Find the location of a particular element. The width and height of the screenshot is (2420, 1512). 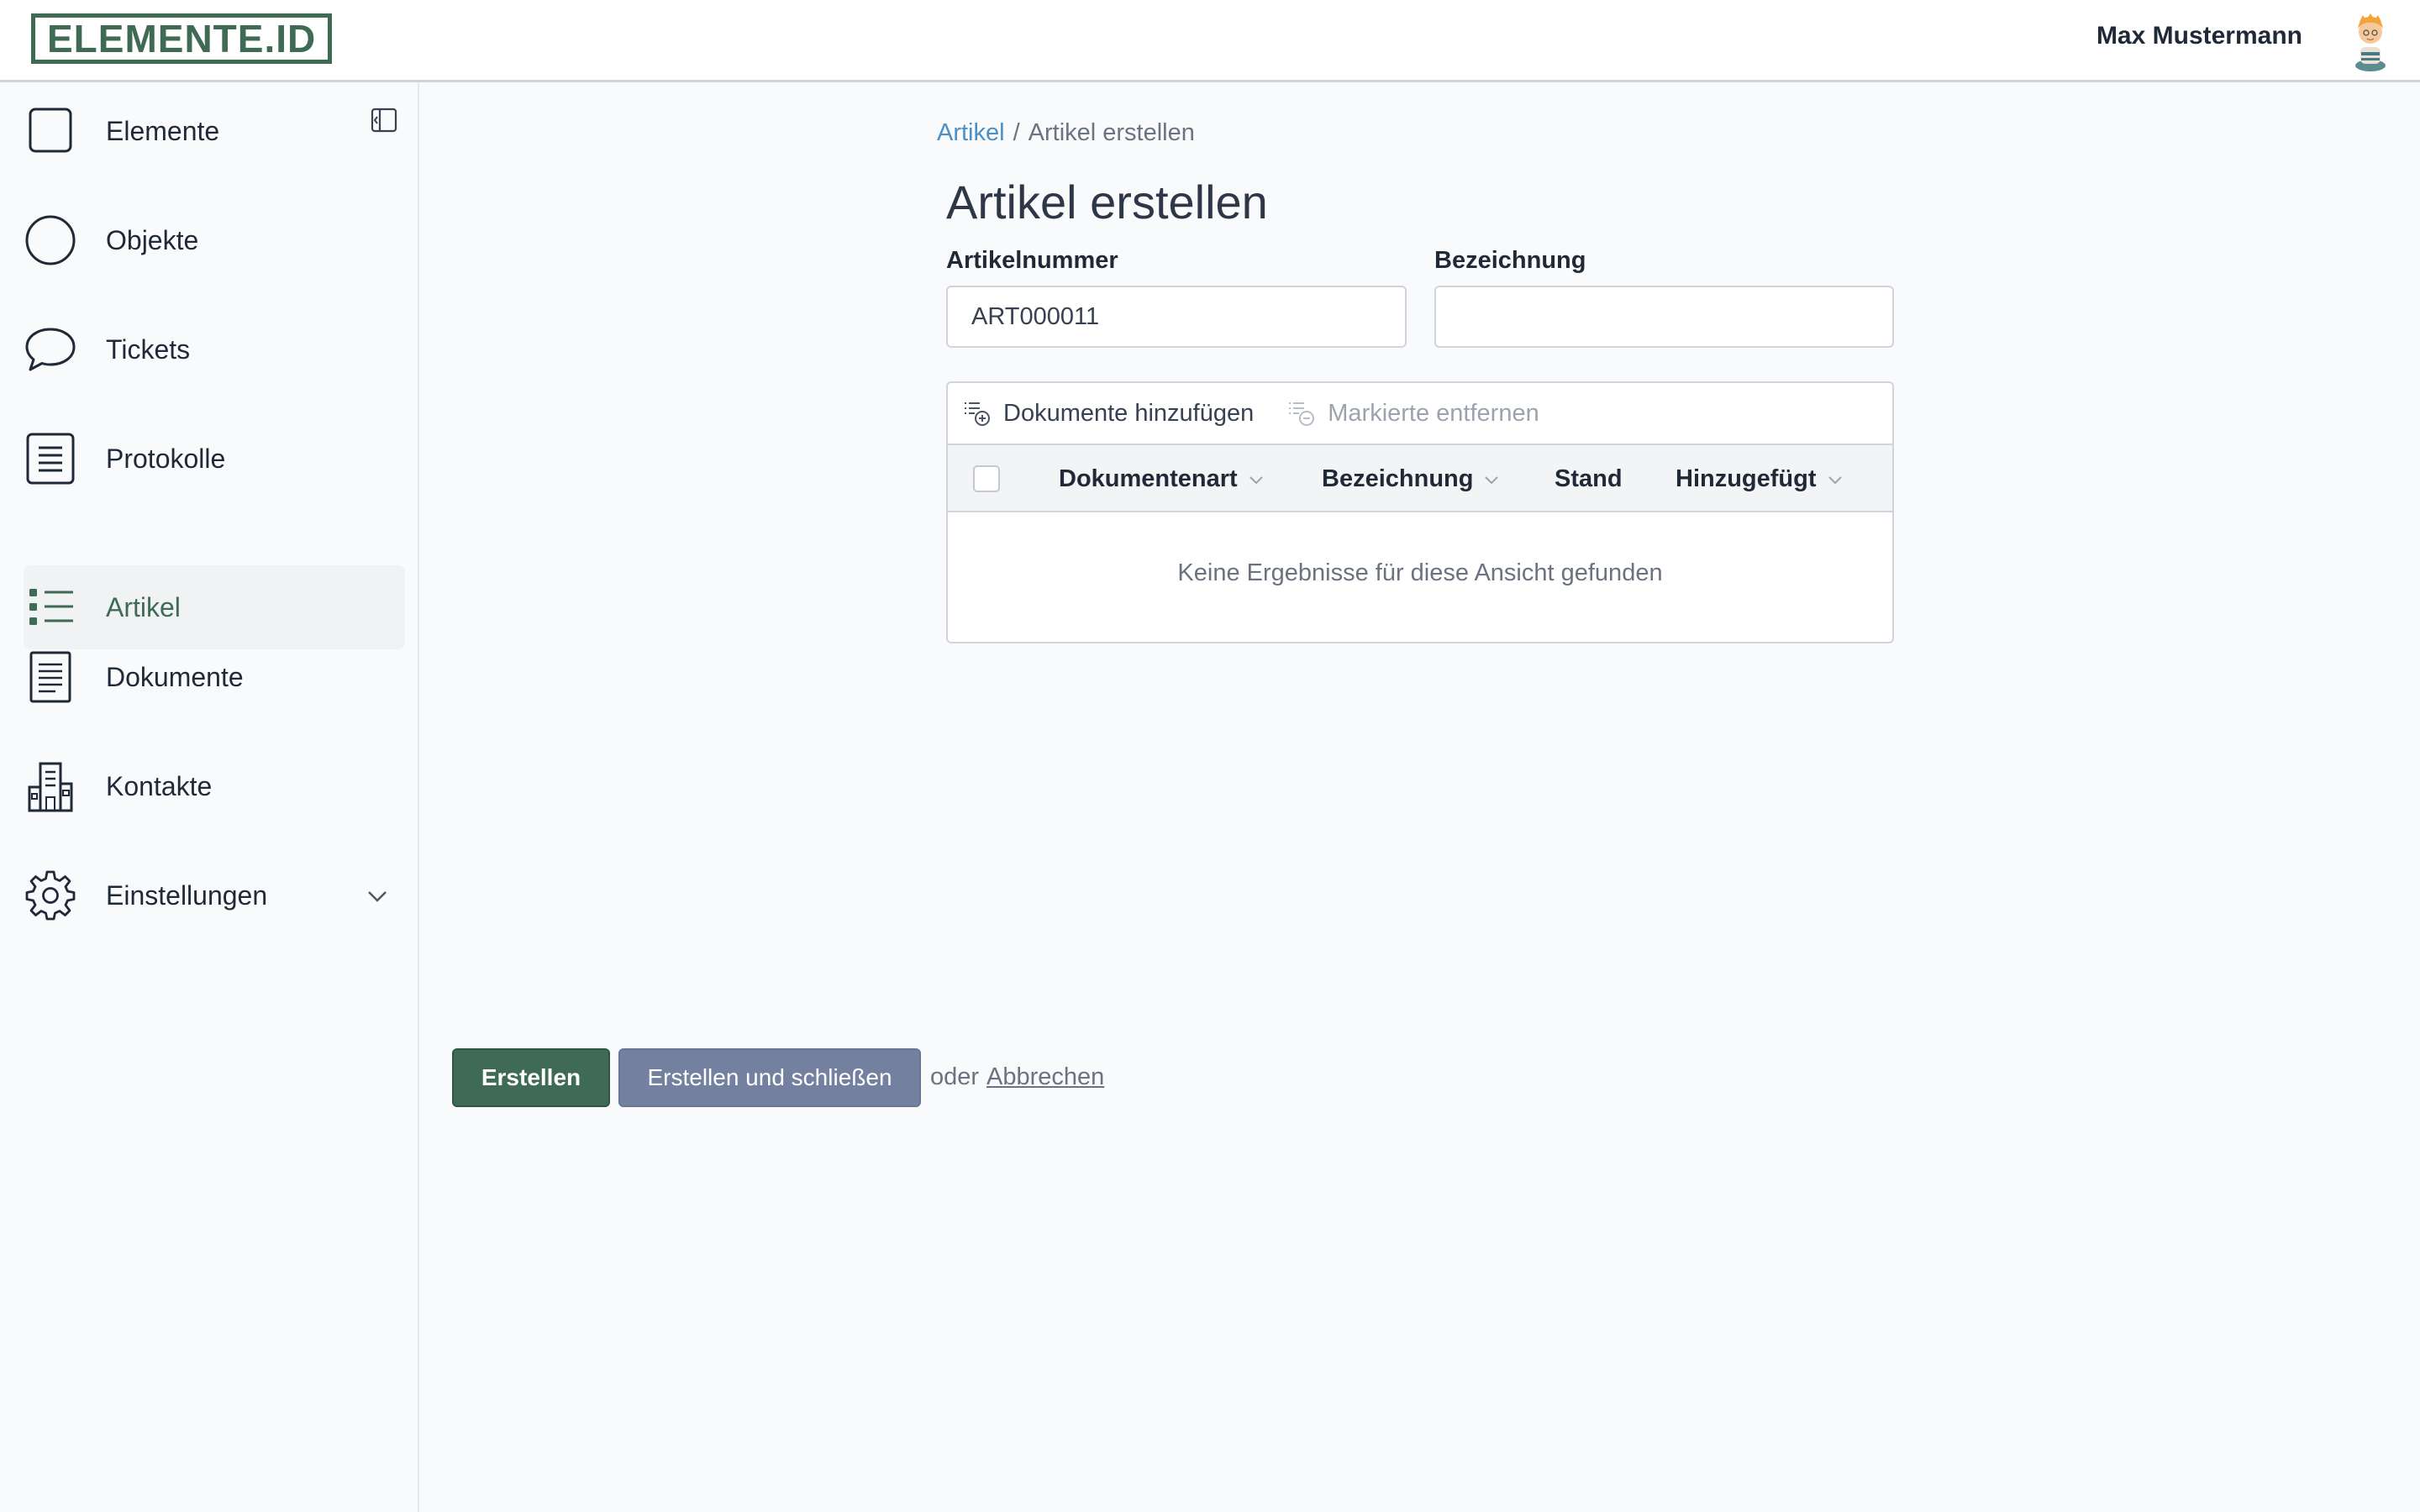

sidebar-item-kontakte: Kontakte is located at coordinates (214, 786).